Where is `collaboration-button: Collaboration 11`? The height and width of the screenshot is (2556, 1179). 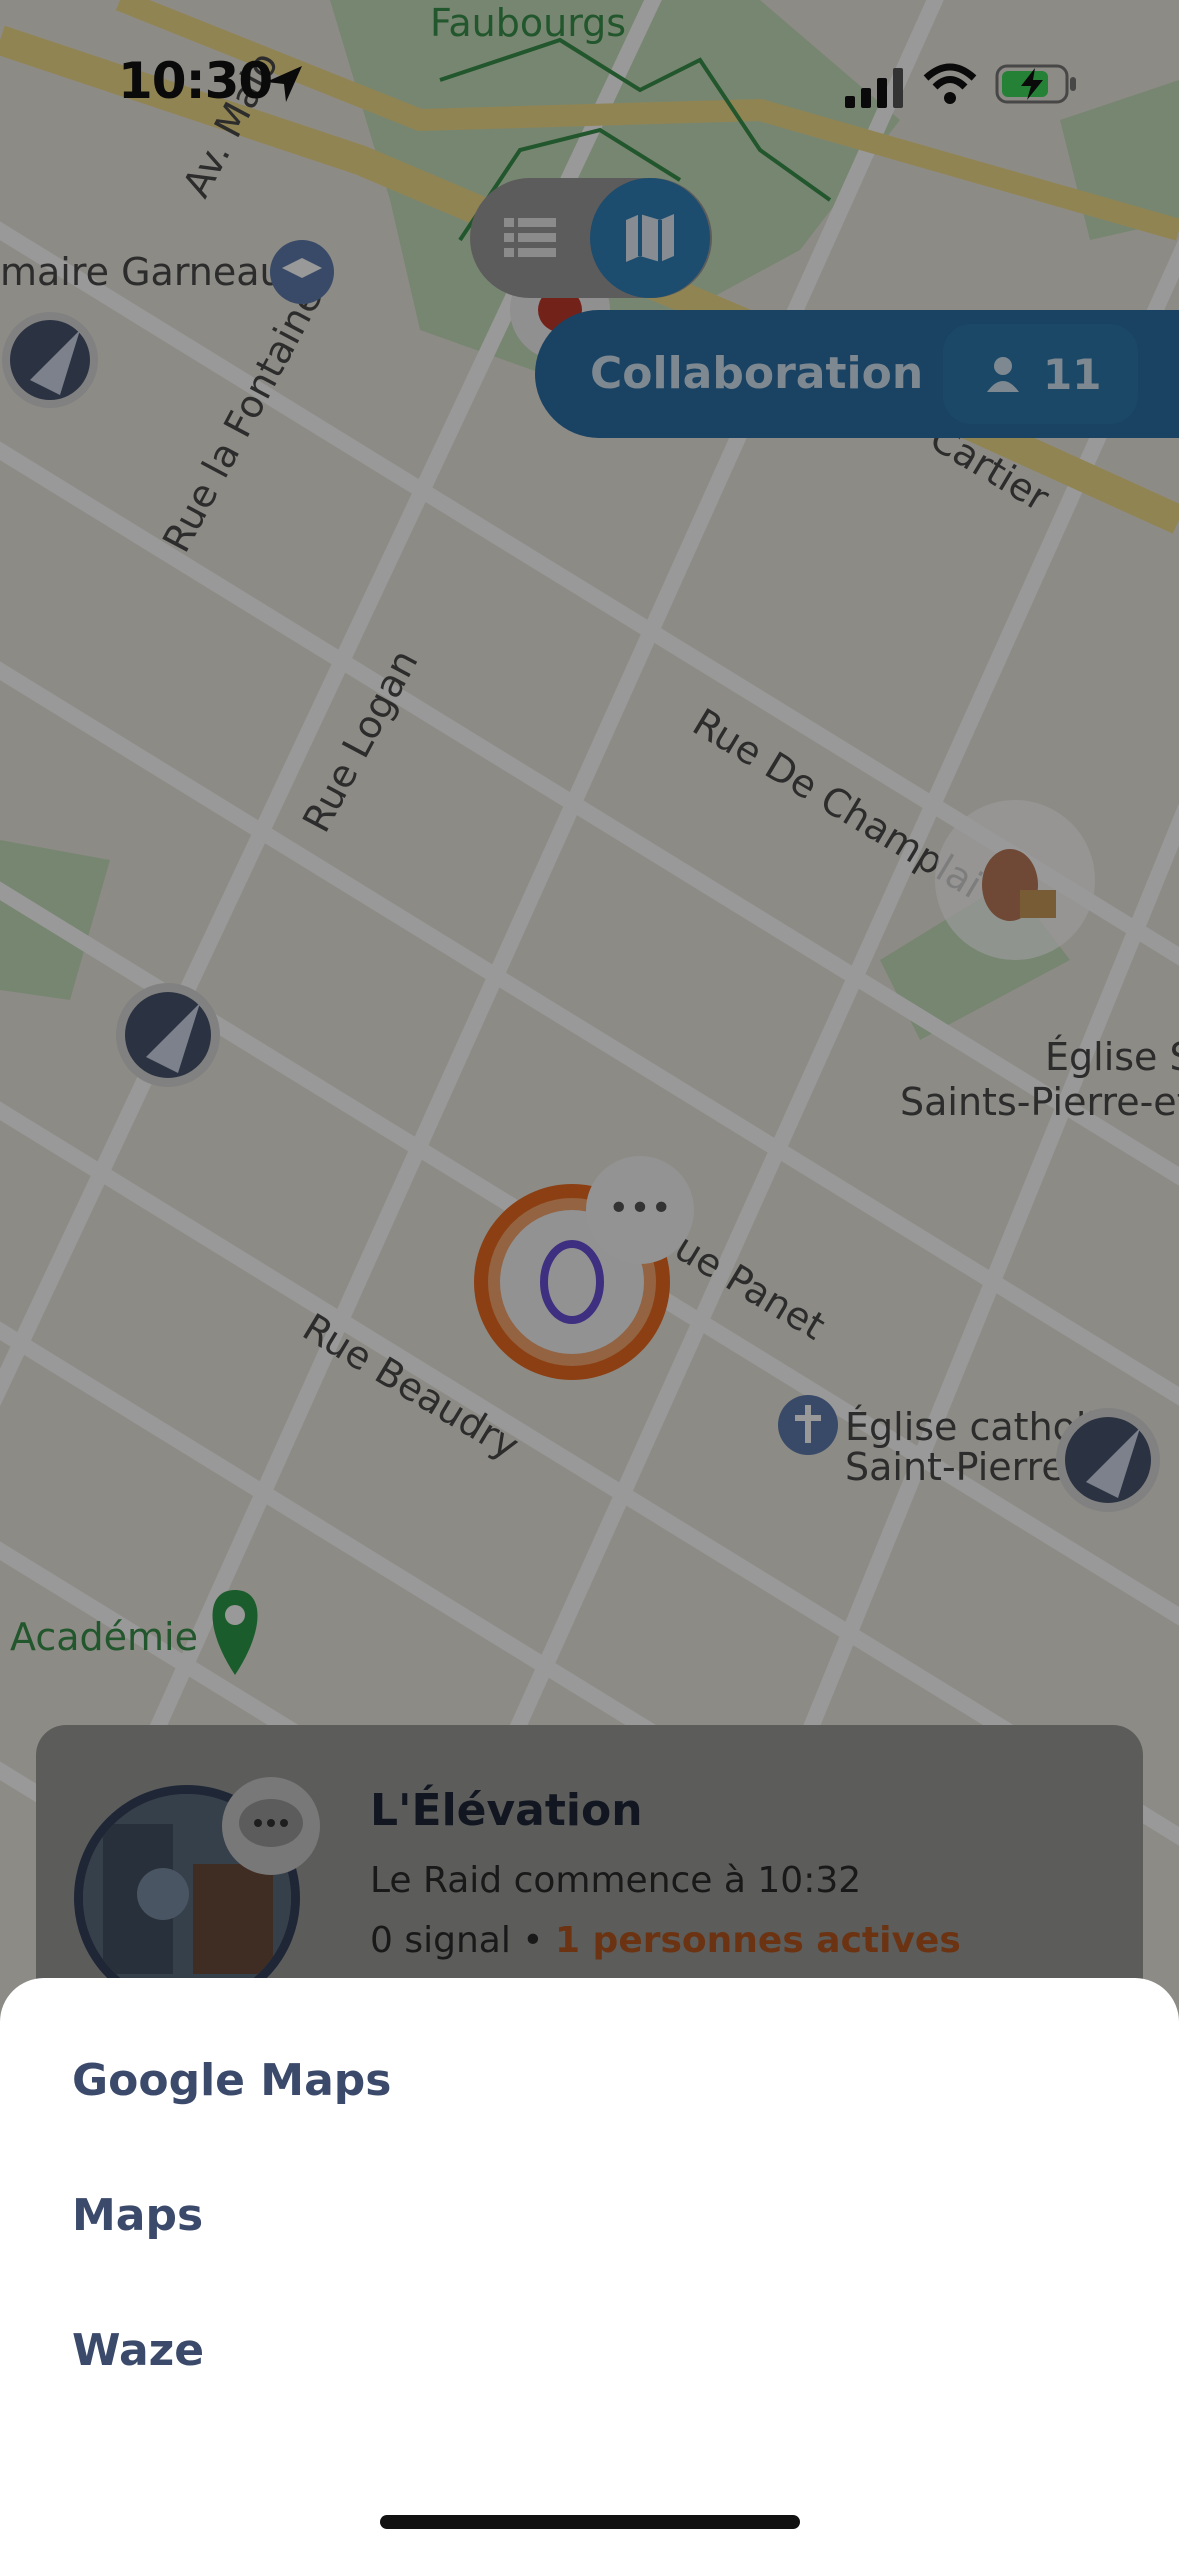
collaboration-button: Collaboration 11 is located at coordinates (857, 374).